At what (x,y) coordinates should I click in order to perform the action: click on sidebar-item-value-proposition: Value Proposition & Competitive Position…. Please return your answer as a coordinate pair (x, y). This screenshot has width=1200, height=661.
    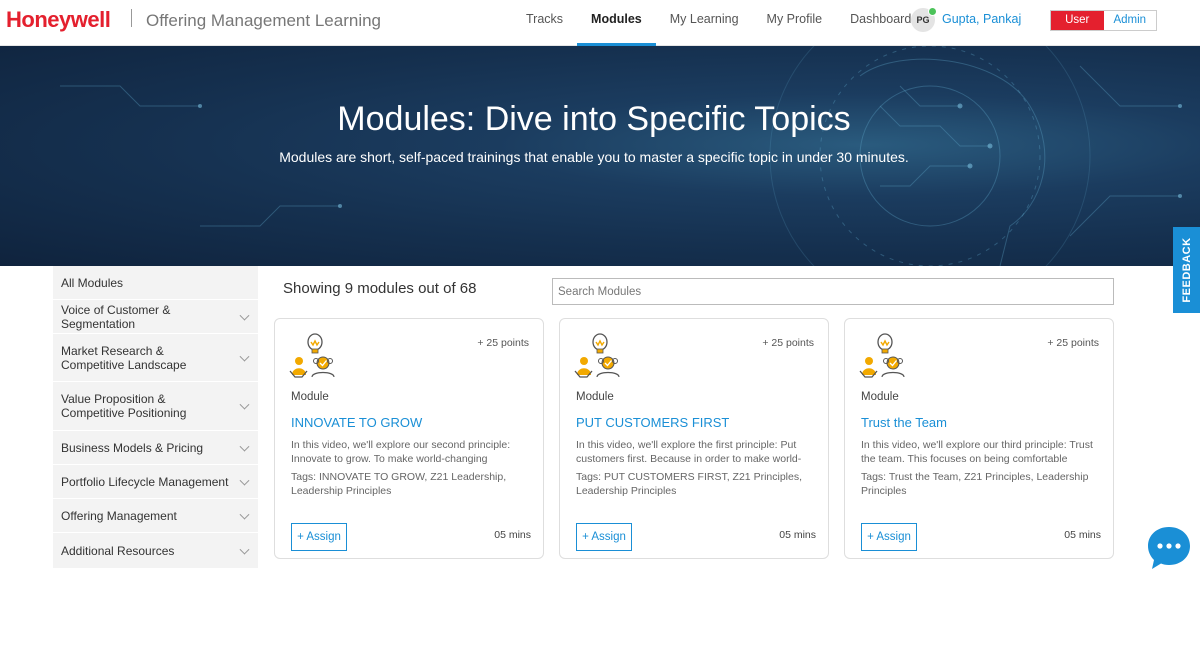
    Looking at the image, I should click on (155, 406).